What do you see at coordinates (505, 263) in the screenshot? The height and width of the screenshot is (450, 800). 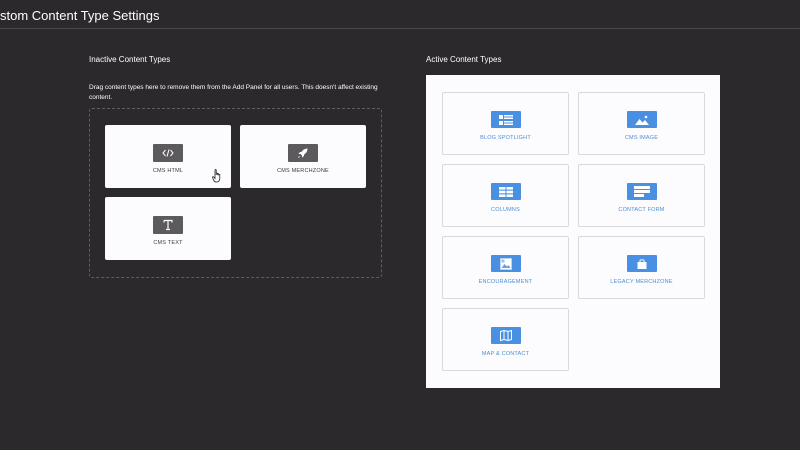 I see `broken-image-icon` at bounding box center [505, 263].